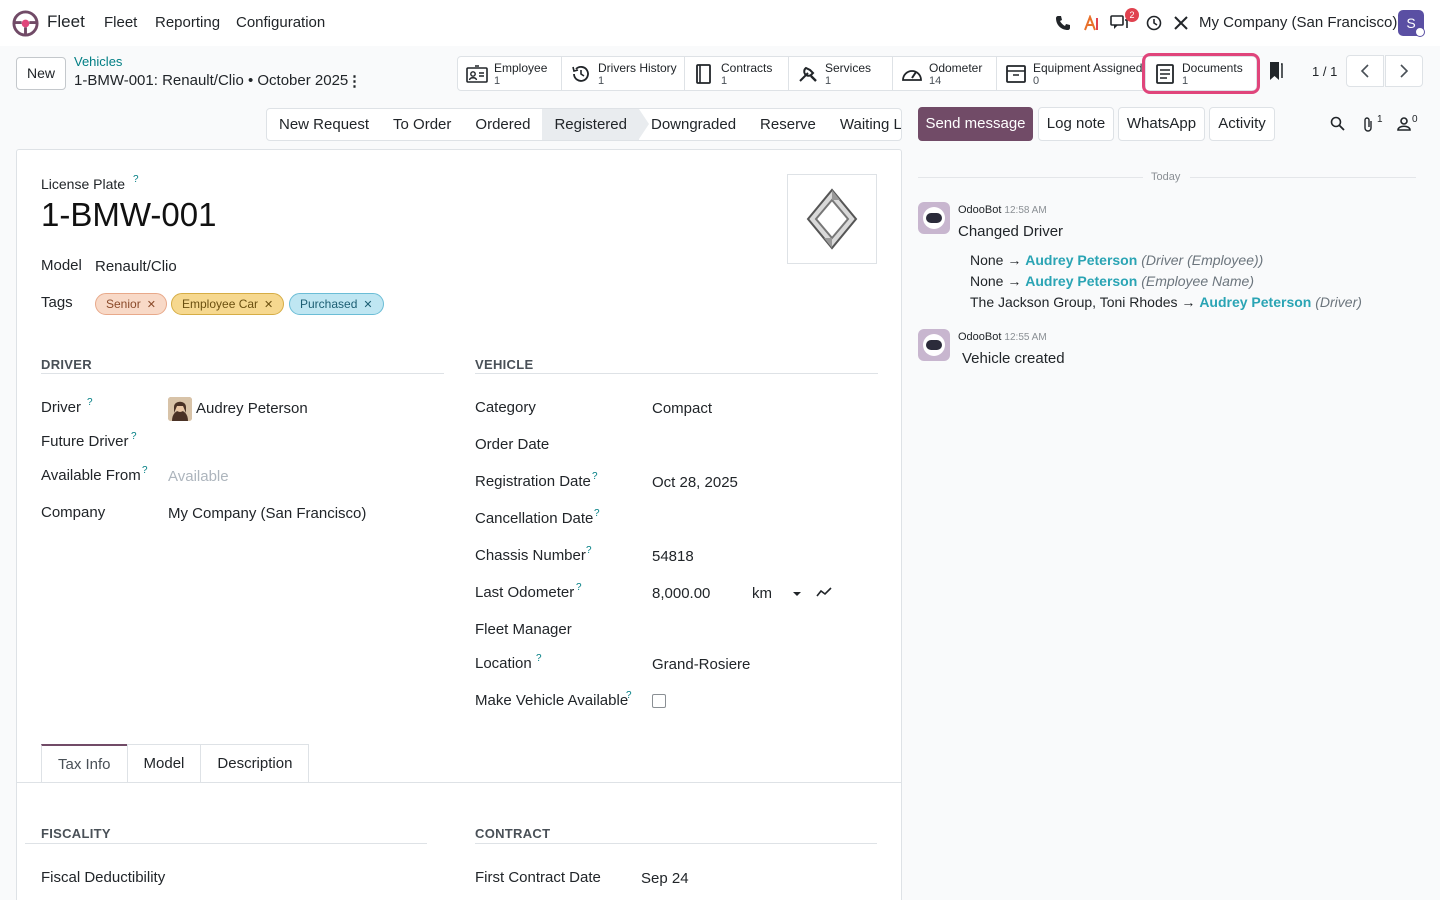  Describe the element at coordinates (1025, 337) in the screenshot. I see `message-time: 12:55 AM` at that location.